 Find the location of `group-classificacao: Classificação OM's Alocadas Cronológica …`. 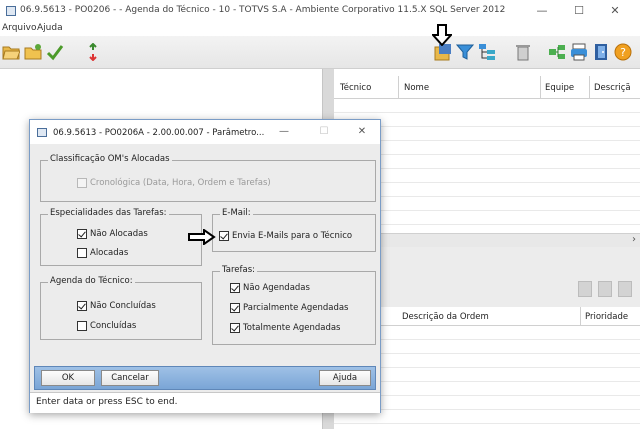

group-classificacao: Classificação OM's Alocadas Cronológica … is located at coordinates (208, 178).